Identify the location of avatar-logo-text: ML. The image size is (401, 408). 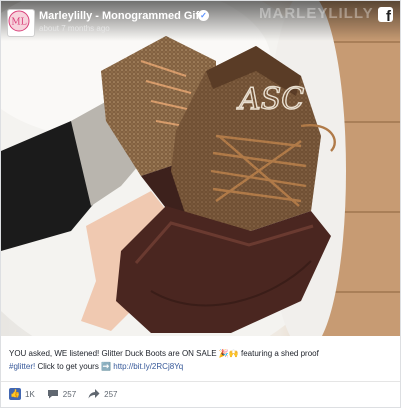
(18, 23).